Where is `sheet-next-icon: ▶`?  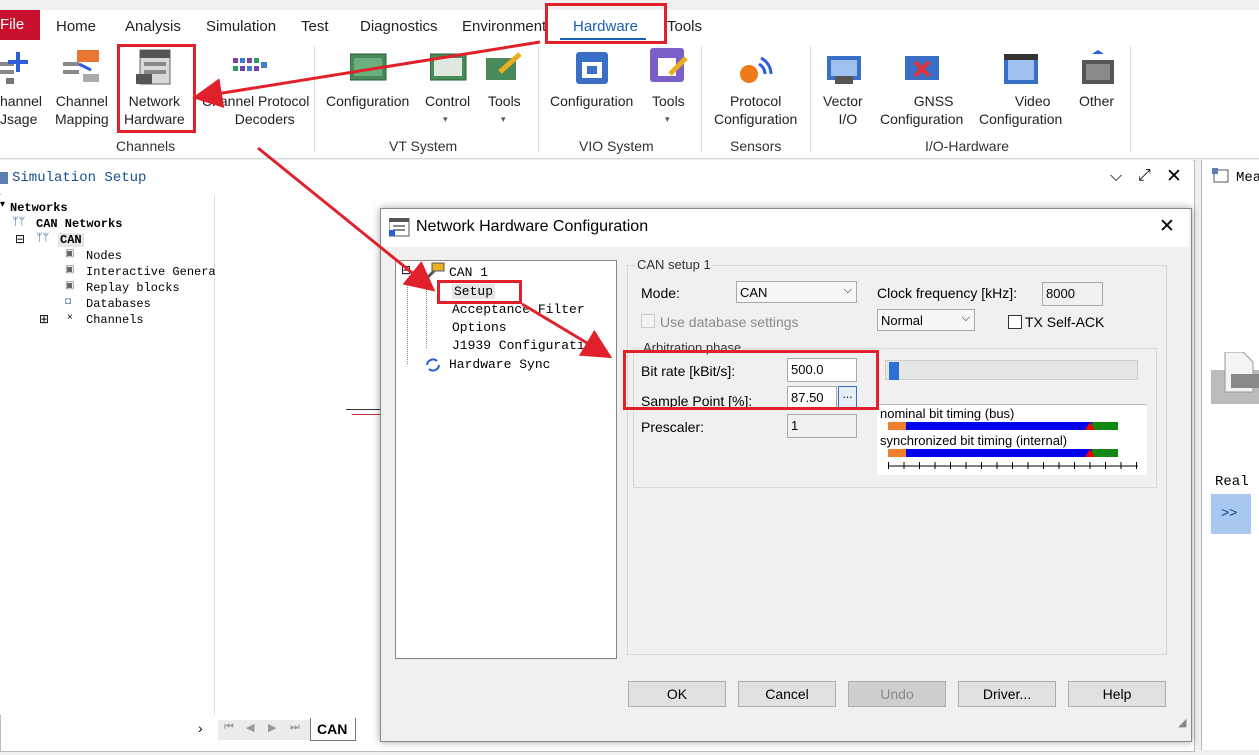 sheet-next-icon: ▶ is located at coordinates (272, 727).